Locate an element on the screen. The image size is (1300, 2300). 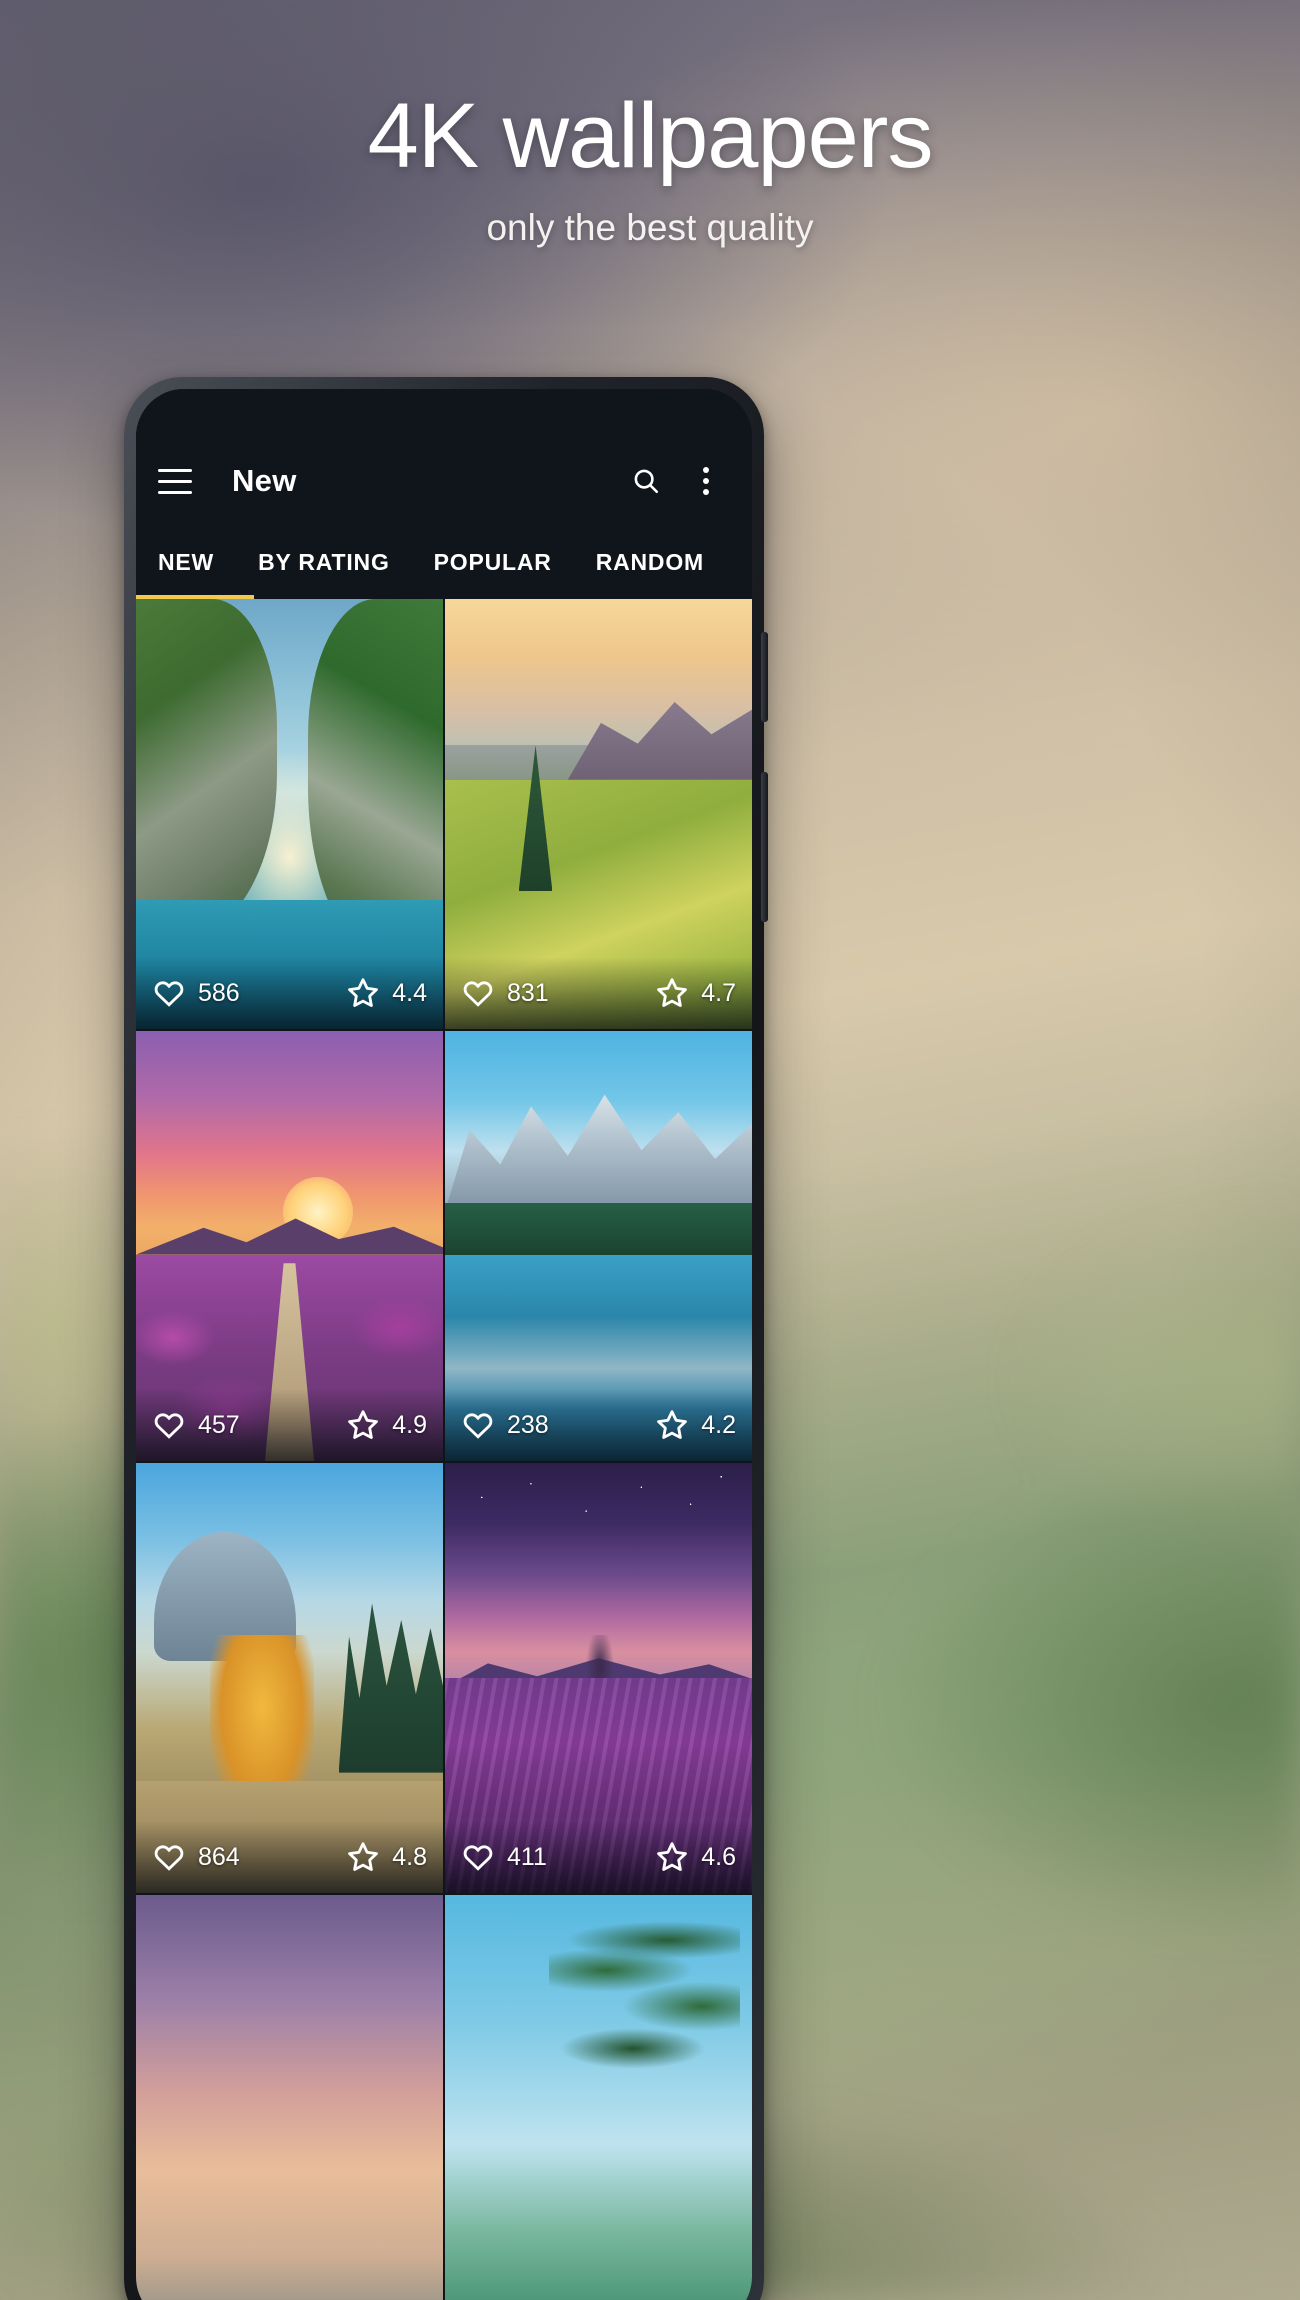
phone-volume-button is located at coordinates (764, 677).